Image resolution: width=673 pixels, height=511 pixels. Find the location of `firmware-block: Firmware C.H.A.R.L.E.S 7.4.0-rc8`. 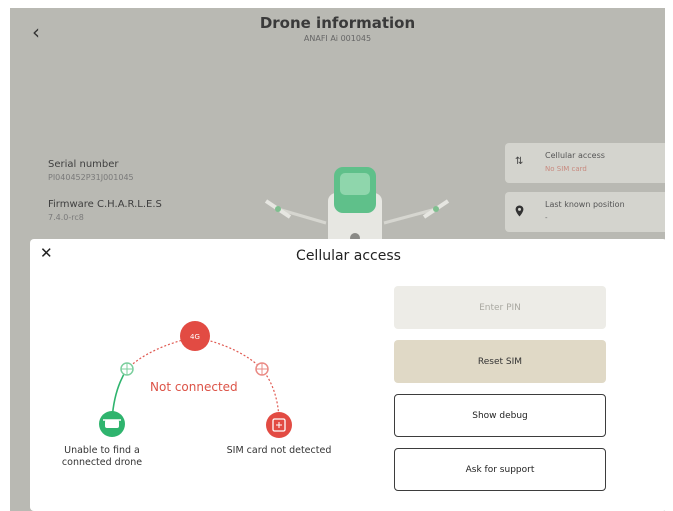

firmware-block: Firmware C.H.A.R.L.E.S 7.4.0-rc8 is located at coordinates (105, 210).